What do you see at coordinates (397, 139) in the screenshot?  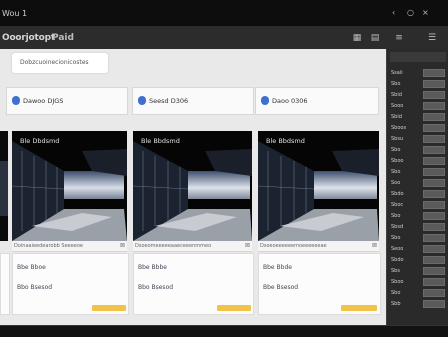 I see `sidebar-property-label: Sbsu` at bounding box center [397, 139].